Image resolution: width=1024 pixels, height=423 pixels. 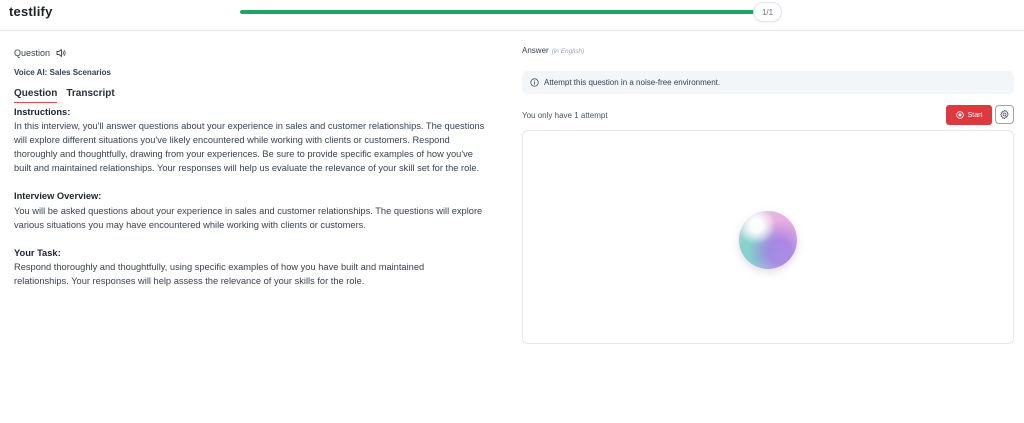 I want to click on start-label: Start, so click(x=975, y=115).